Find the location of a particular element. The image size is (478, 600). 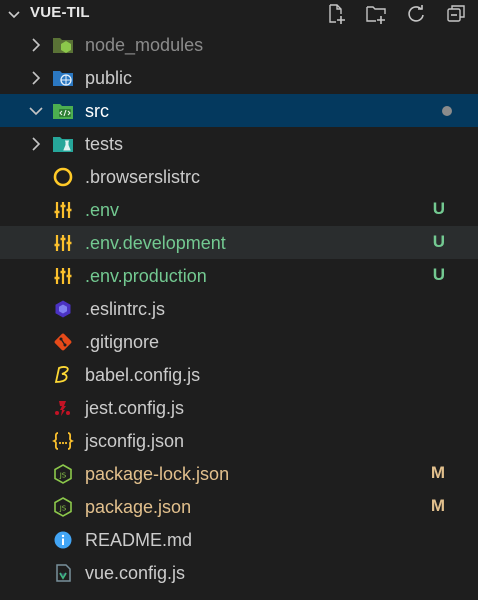

tree-item-package-lock: JS package-lock.json M is located at coordinates (239, 473).